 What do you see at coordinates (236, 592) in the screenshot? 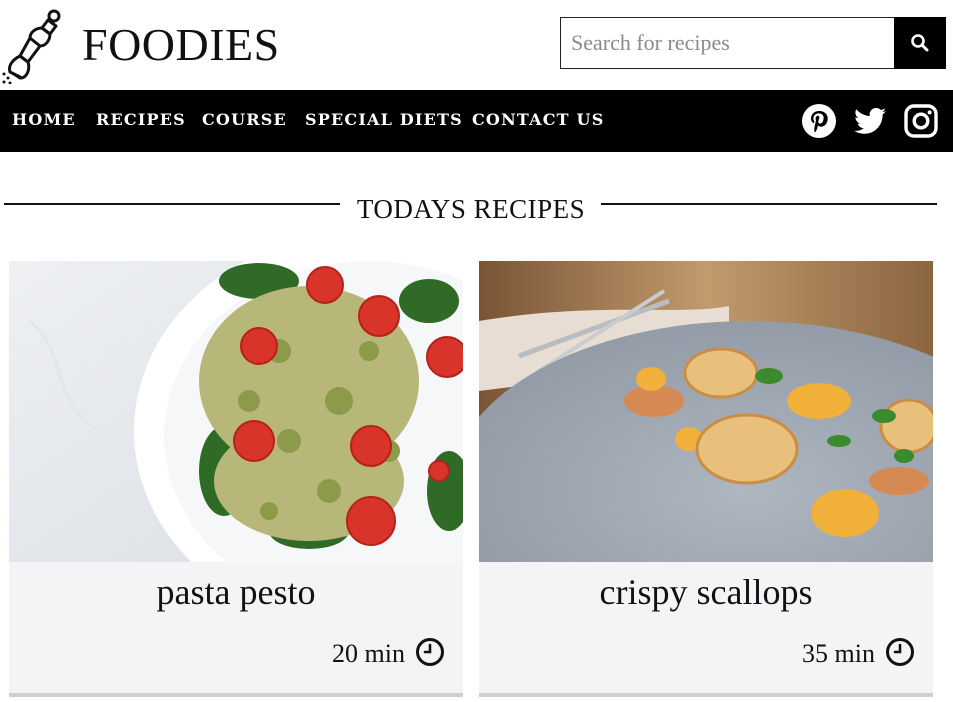
I see `recipe-title: pasta pesto` at bounding box center [236, 592].